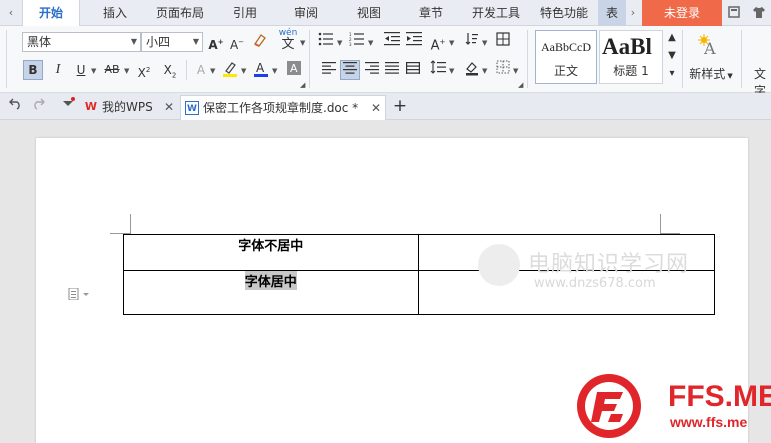 The image size is (771, 443). What do you see at coordinates (144, 70) in the screenshot?
I see `superscript-button: X2` at bounding box center [144, 70].